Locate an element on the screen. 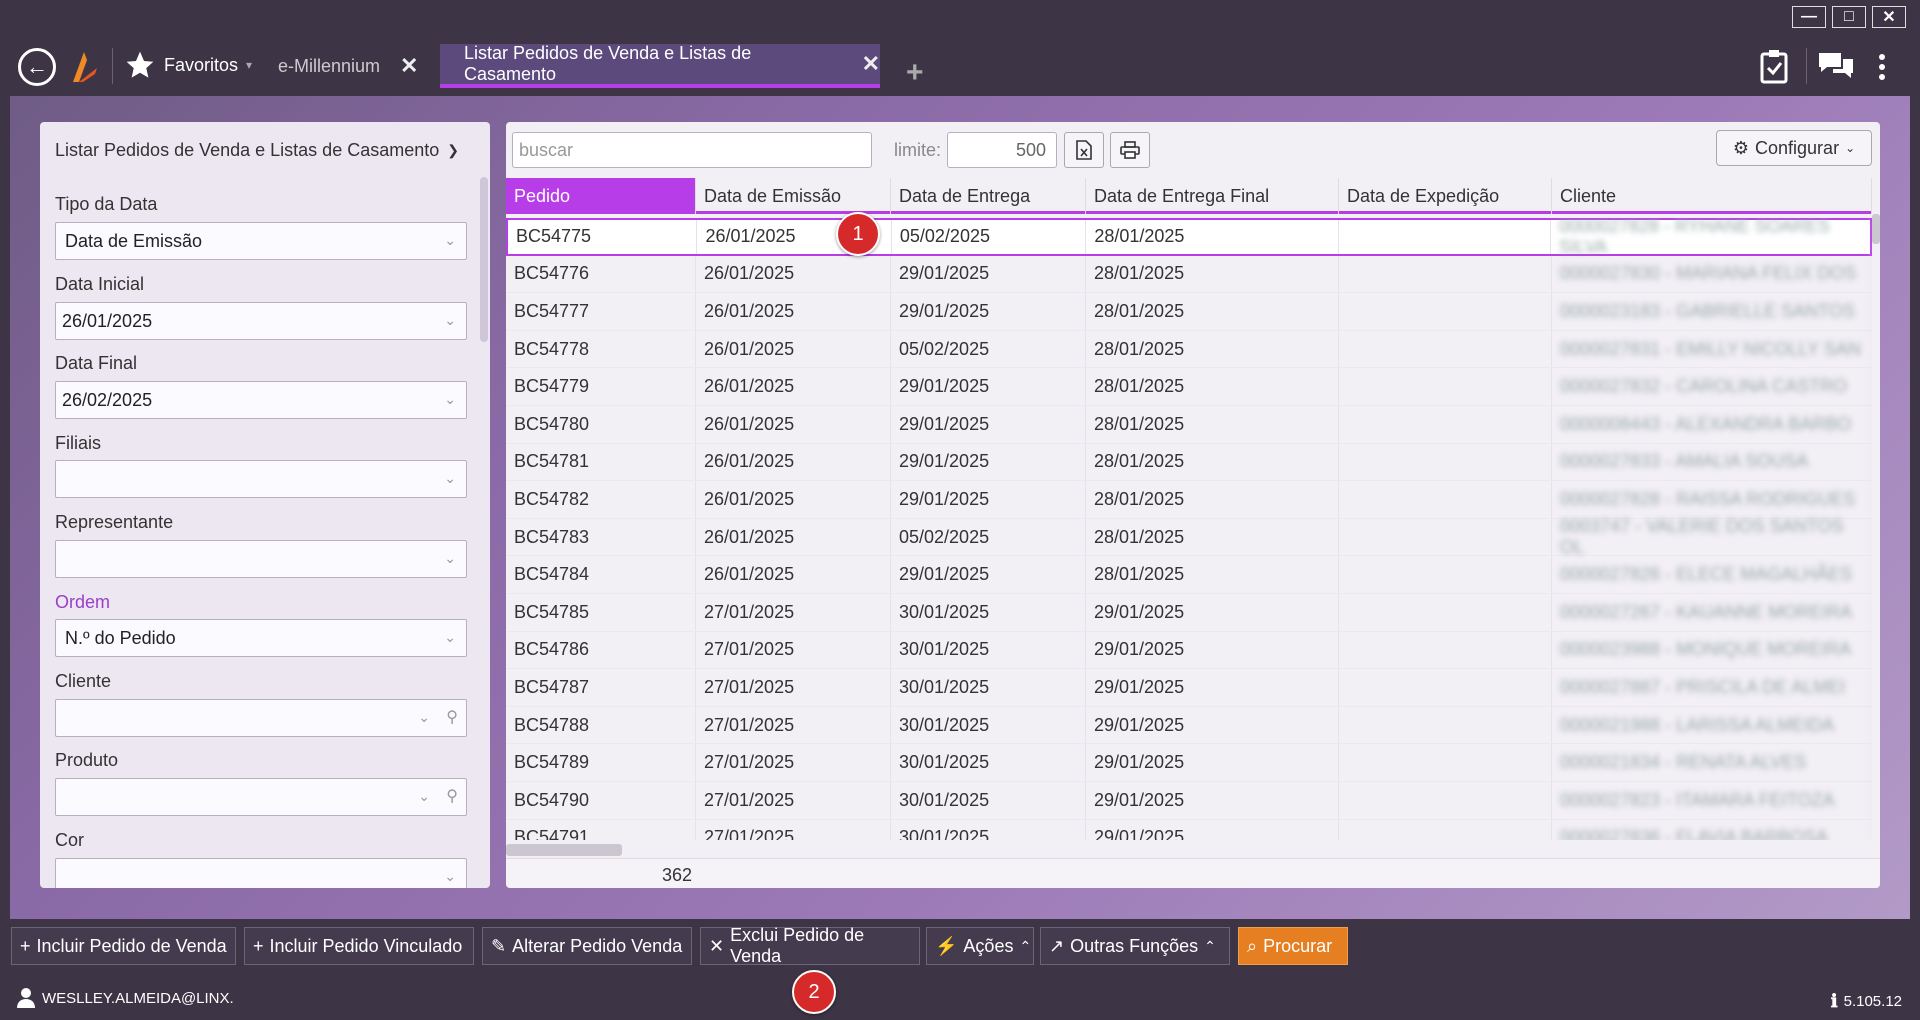  procurar-button: ⌕ Procurar is located at coordinates (1293, 946).